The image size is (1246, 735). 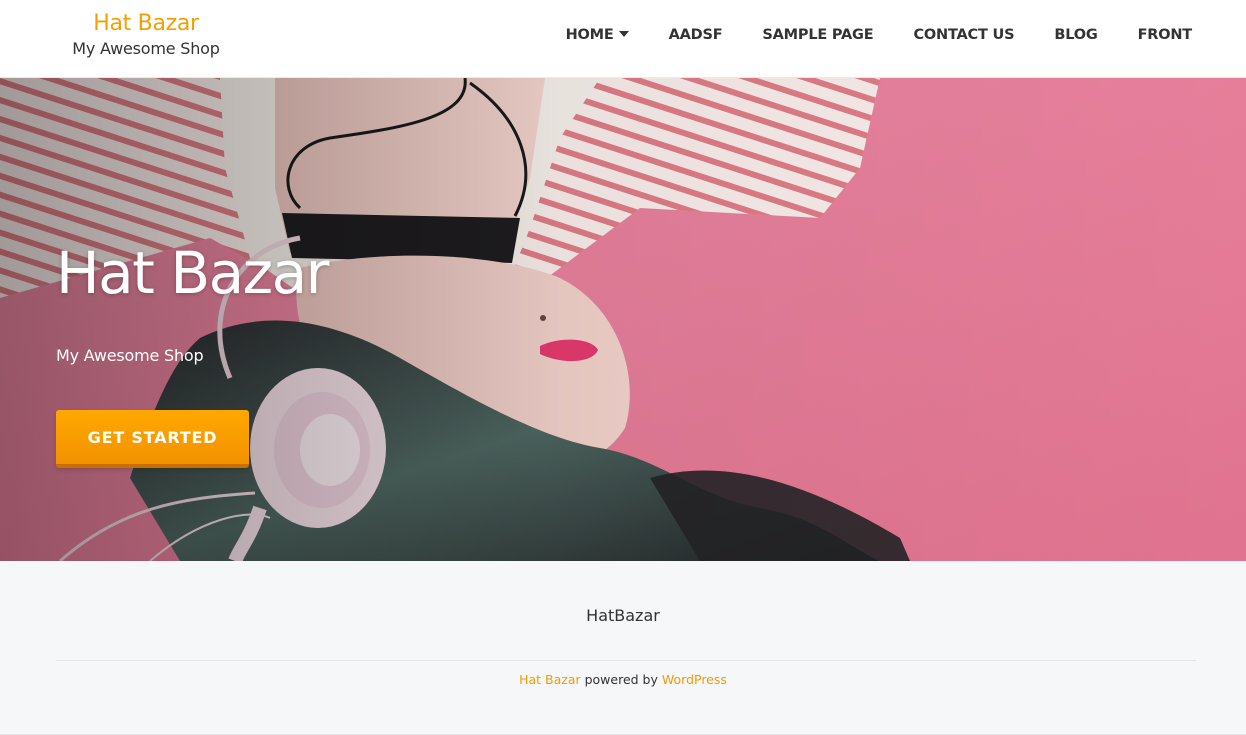 I want to click on nav-item-label: CONTACT US, so click(x=964, y=35).